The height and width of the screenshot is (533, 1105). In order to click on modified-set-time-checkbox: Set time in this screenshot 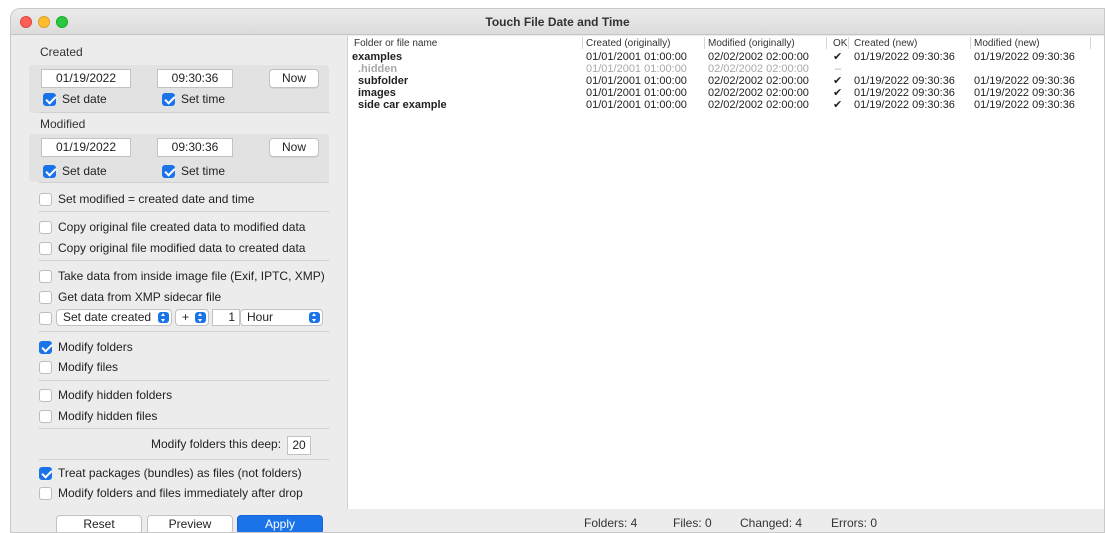, I will do `click(193, 171)`.